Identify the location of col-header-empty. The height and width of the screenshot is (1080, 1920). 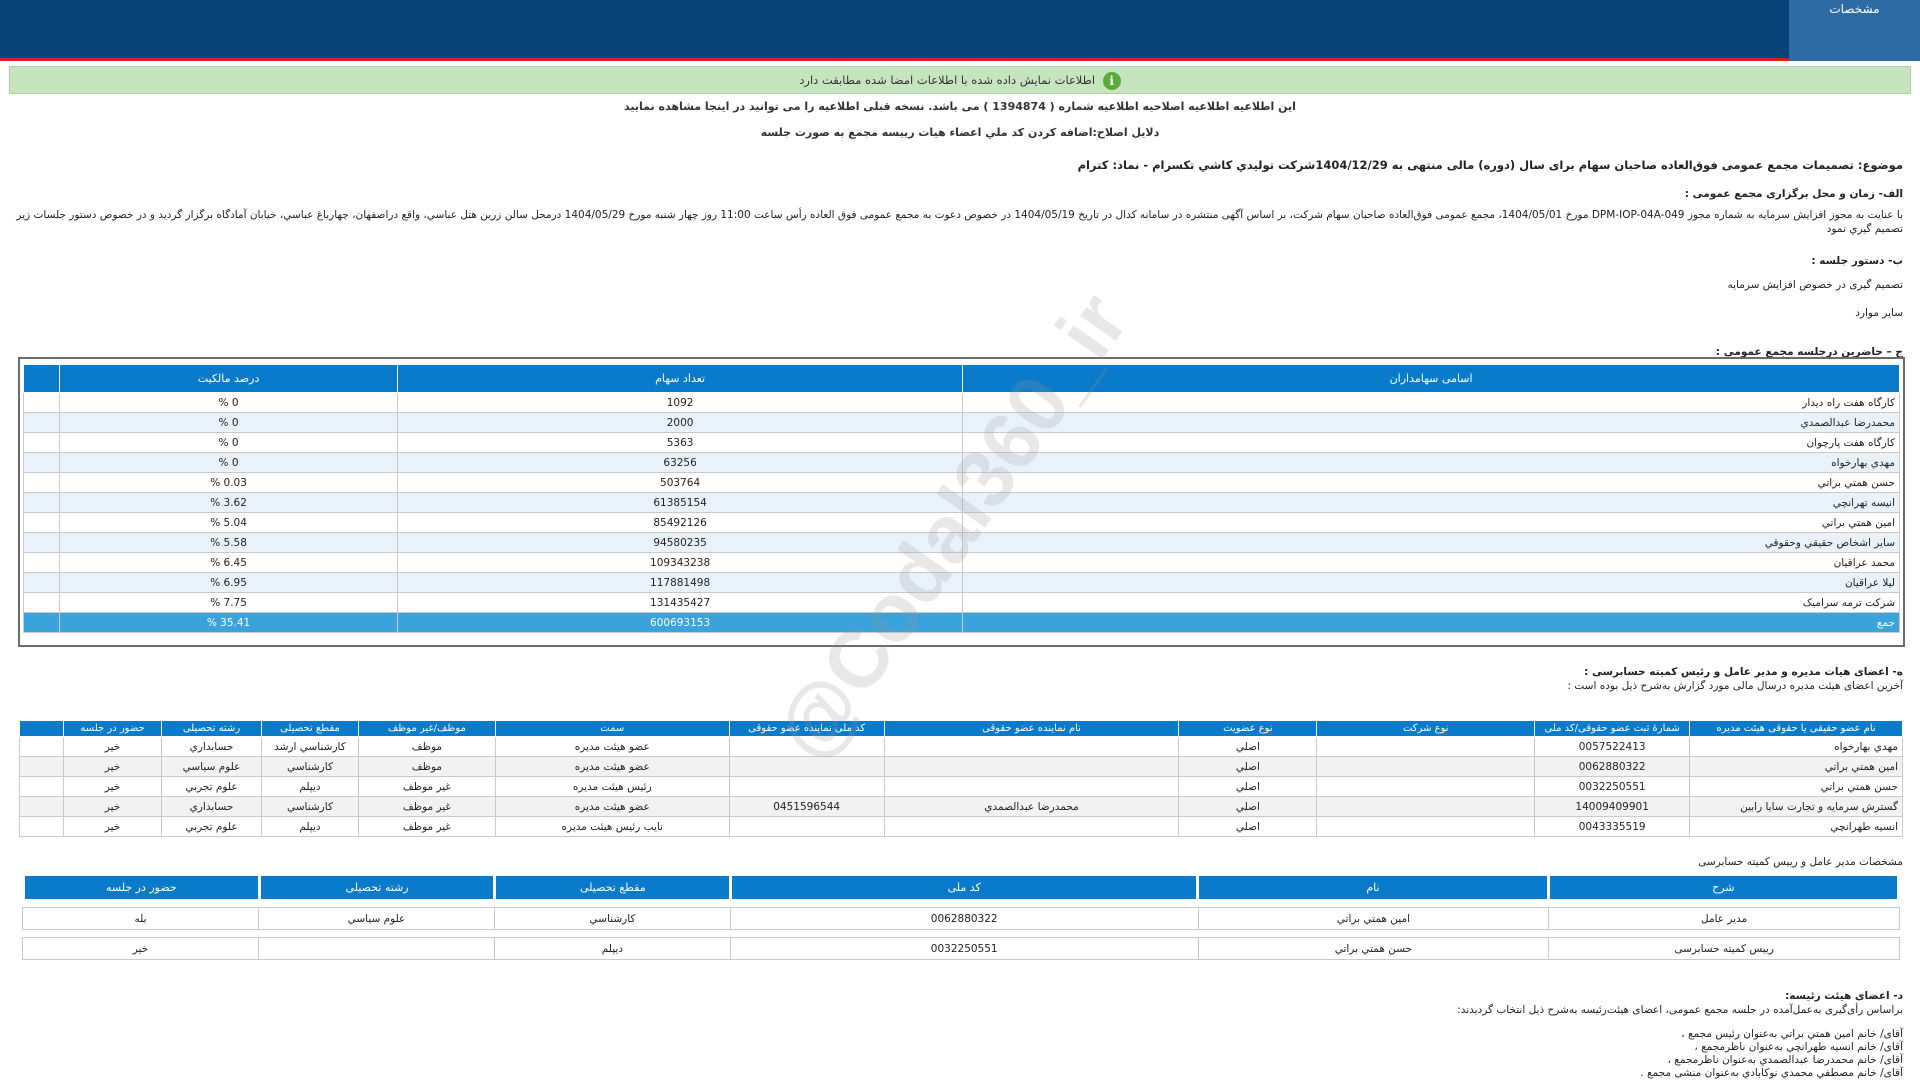
(41, 378).